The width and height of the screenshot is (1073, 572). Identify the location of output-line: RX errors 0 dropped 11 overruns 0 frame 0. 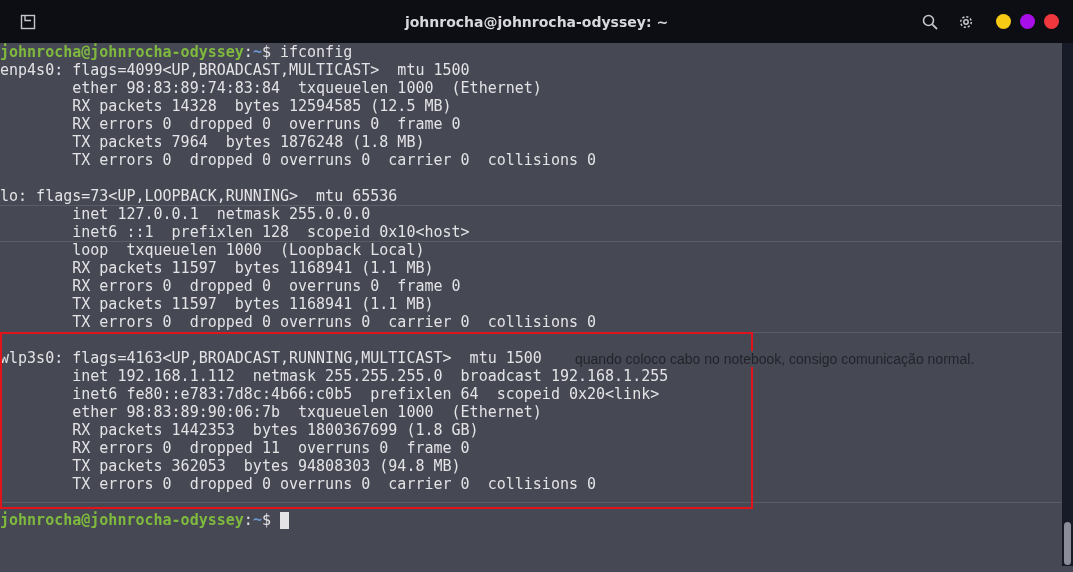
(270, 448).